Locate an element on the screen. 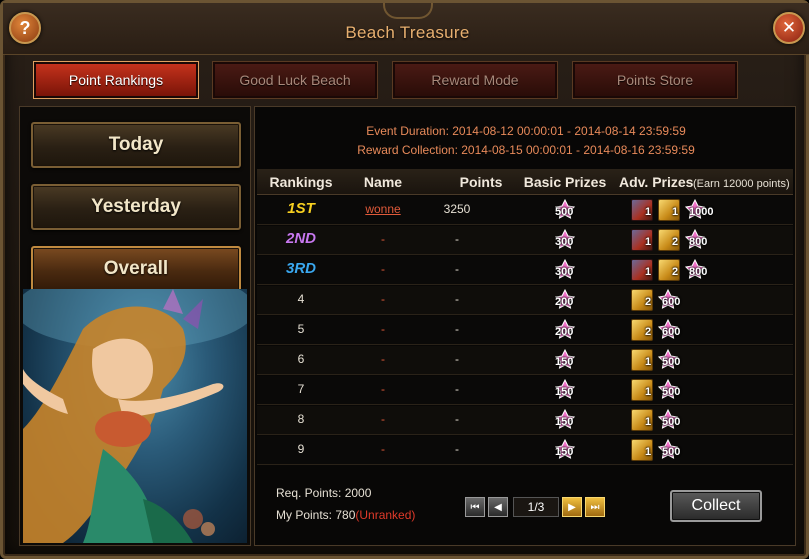 This screenshot has height=559, width=809. table-row: 2ND - - 300 1 2 800 is located at coordinates (525, 240).